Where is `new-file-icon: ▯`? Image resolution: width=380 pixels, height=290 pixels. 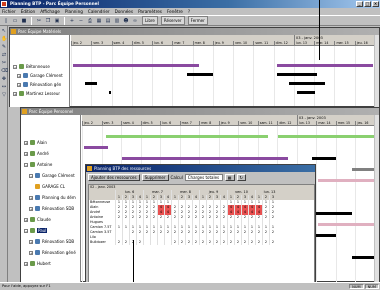 new-file-icon: ▯ is located at coordinates (6, 21).